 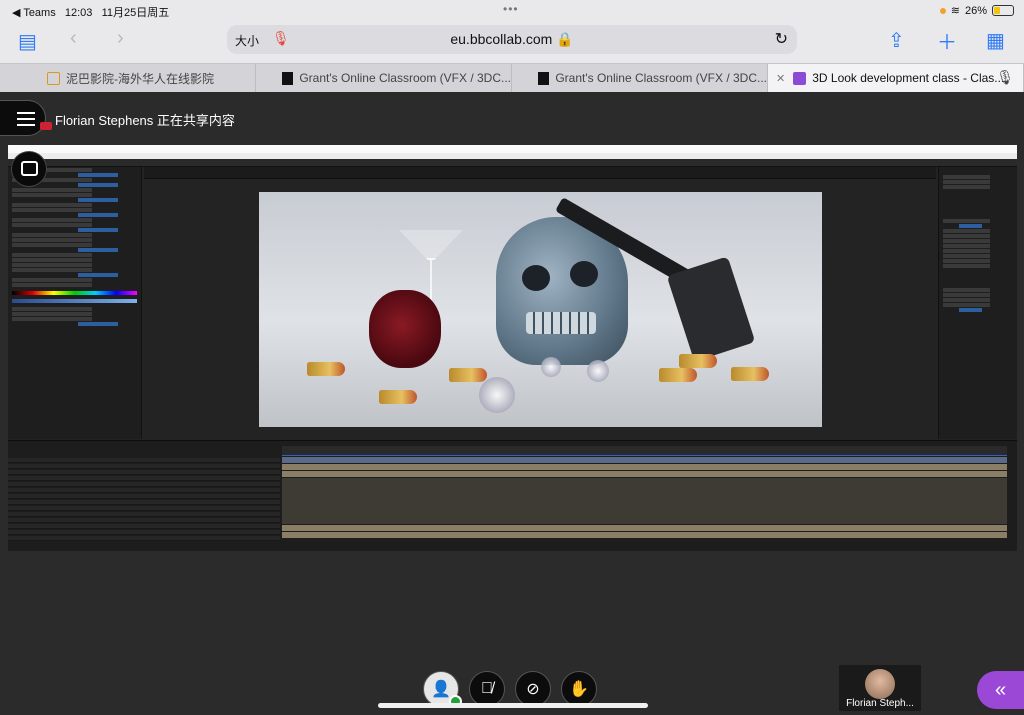 I want to click on mic-in-use-indicator, so click(x=942, y=10).